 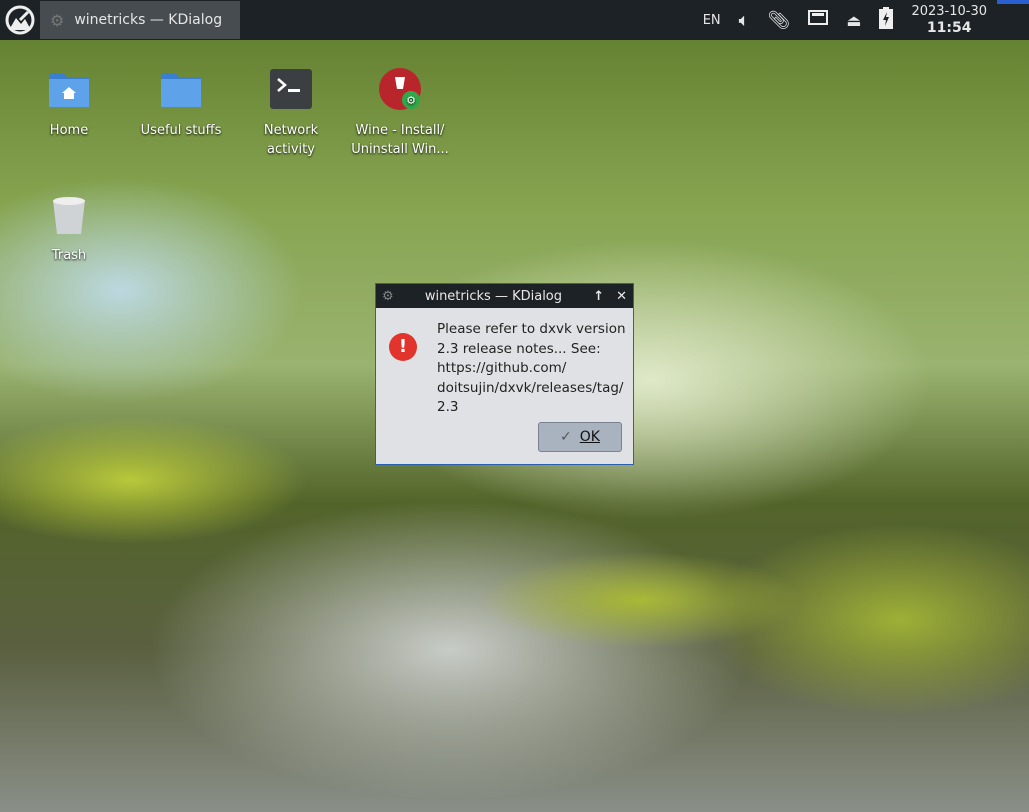 I want to click on icon-label: Useful stuffs, so click(x=181, y=130).